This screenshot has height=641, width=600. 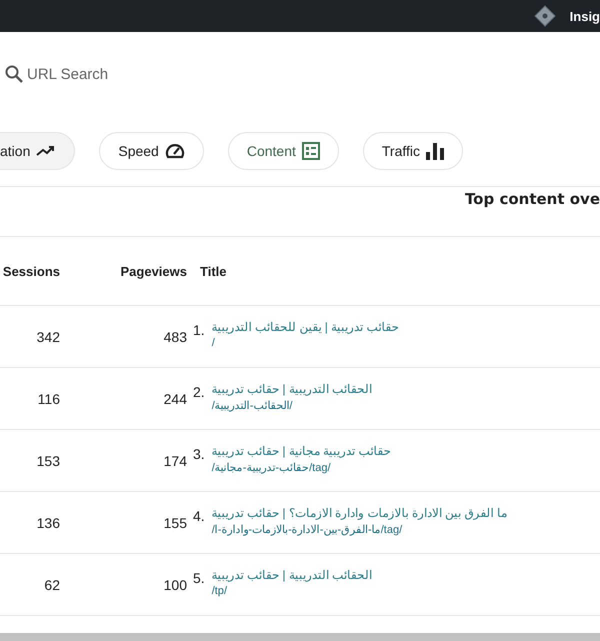 I want to click on row-number: 4., so click(x=199, y=516).